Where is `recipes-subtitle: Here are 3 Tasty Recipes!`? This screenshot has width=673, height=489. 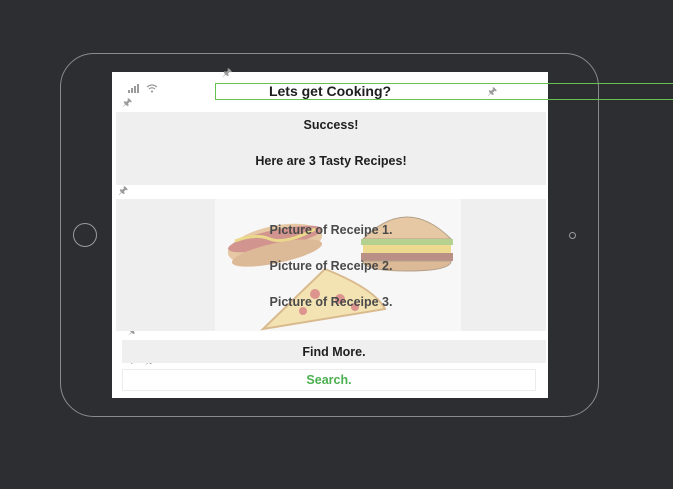 recipes-subtitle: Here are 3 Tasty Recipes! is located at coordinates (331, 161).